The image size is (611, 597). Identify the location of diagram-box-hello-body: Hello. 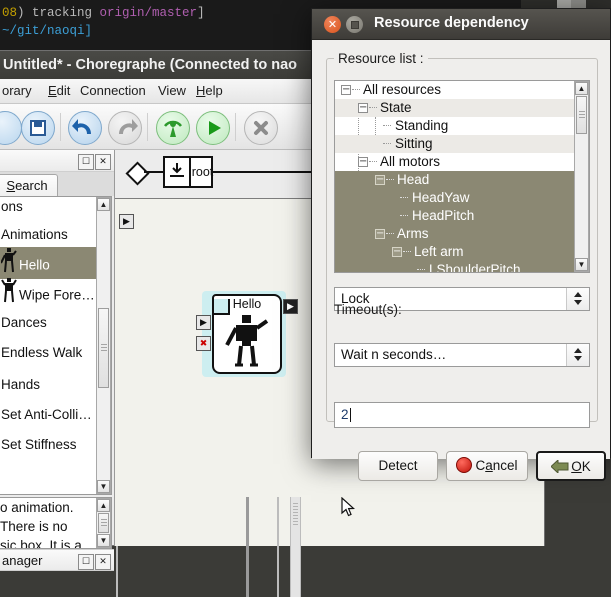
(247, 334).